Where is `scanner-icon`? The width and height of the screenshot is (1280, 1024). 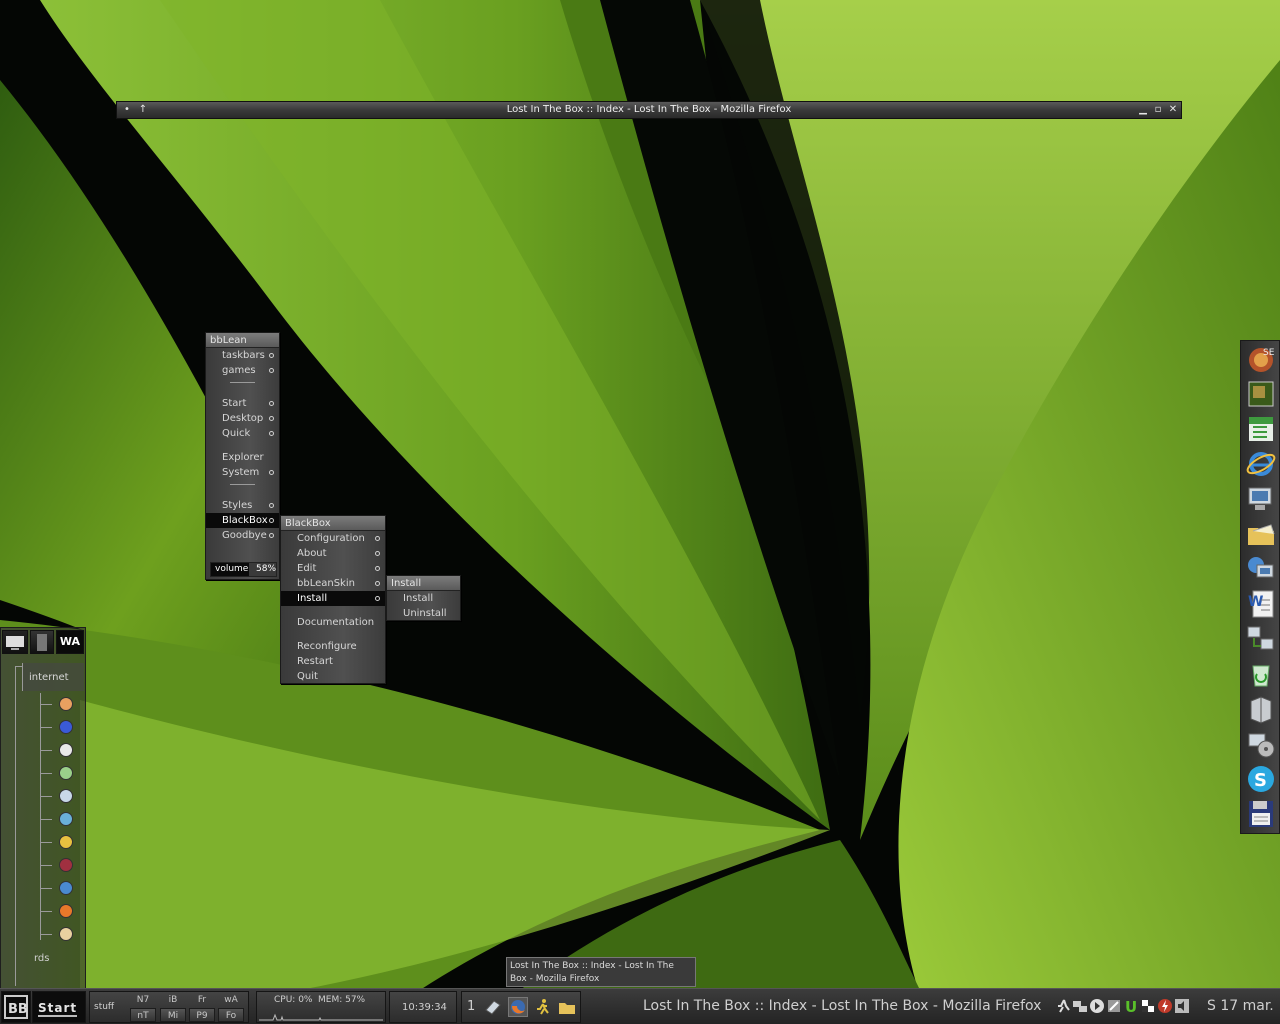 scanner-icon is located at coordinates (66, 796).